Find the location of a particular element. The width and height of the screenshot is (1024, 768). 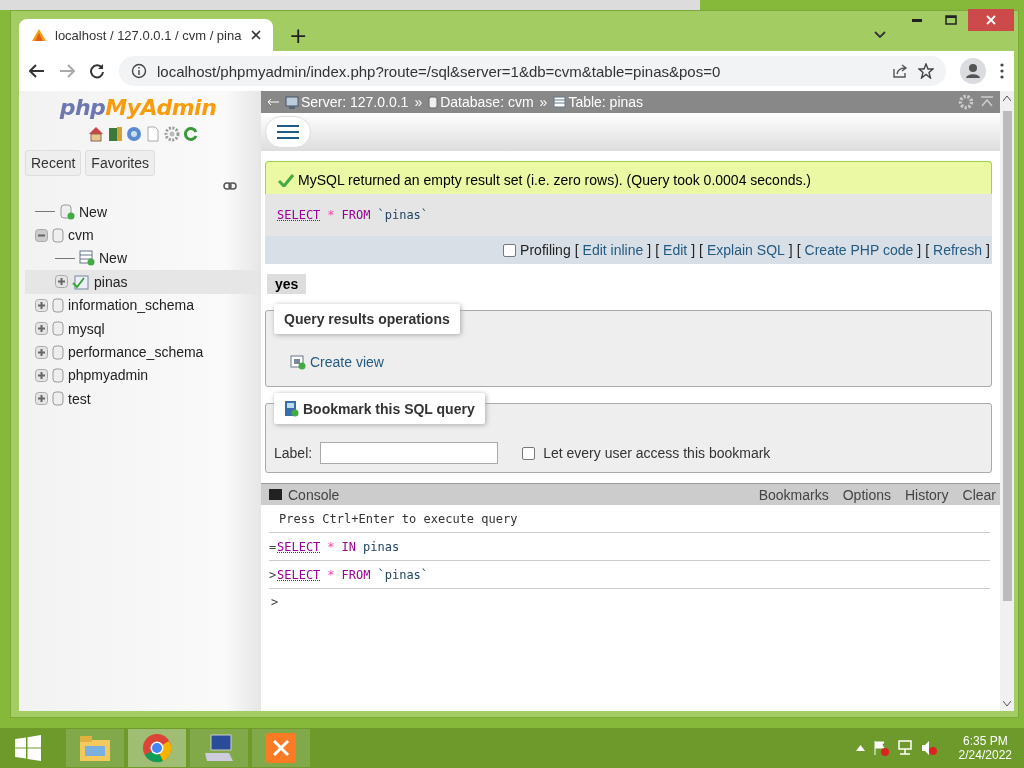

address-bar: localhost/phpmyadmin/index.php?route=/sql&server=1&db=cvm&table=pinas&pos=0 is located at coordinates (532, 71).